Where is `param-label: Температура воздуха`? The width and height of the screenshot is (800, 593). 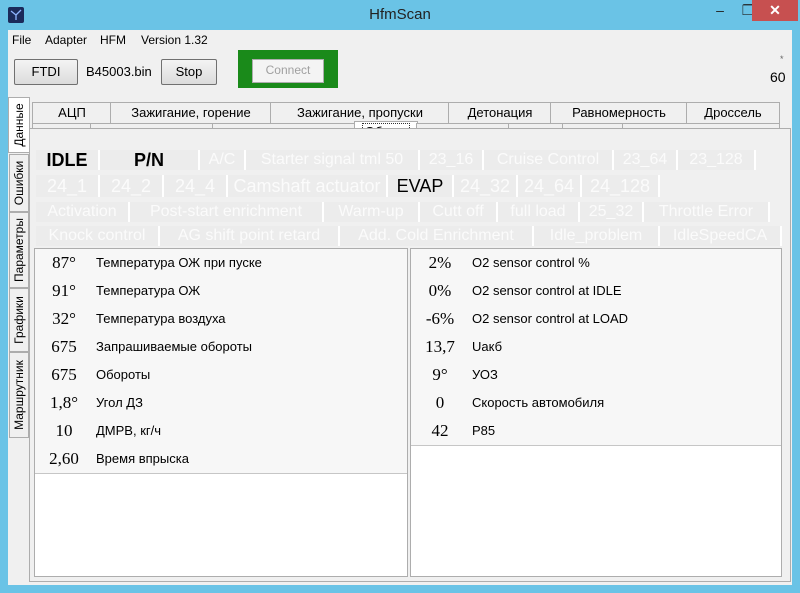 param-label: Температура воздуха is located at coordinates (161, 318).